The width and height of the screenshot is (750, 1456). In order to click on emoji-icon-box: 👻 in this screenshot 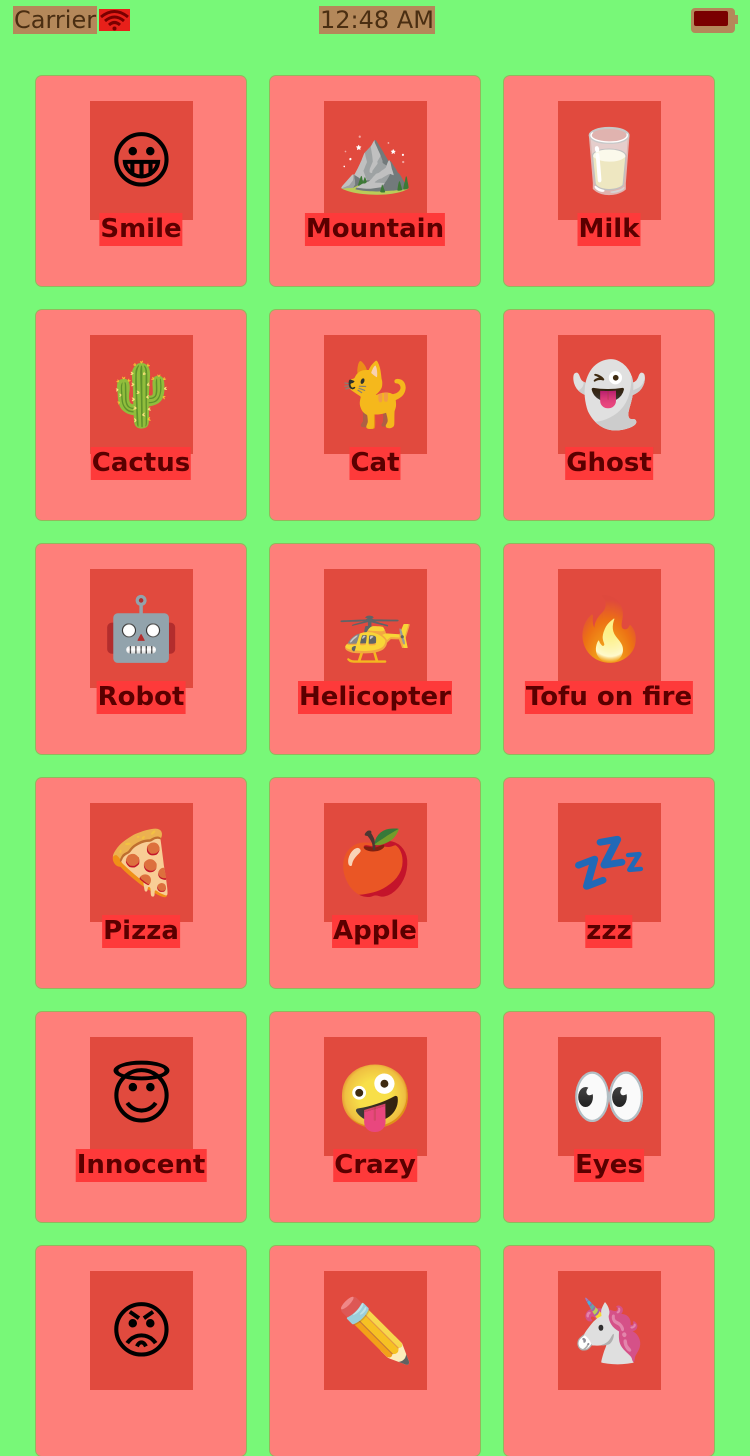, I will do `click(609, 394)`.